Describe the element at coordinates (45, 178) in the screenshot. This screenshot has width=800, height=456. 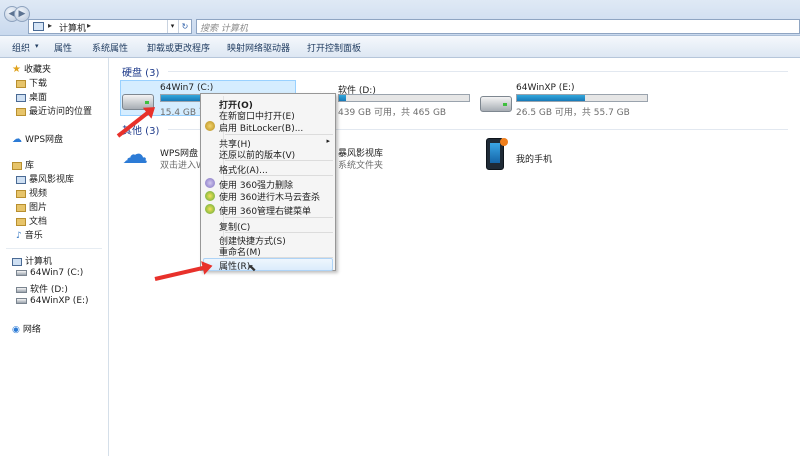
I see `sidebar-item-baofeng: 暴风影视库` at that location.